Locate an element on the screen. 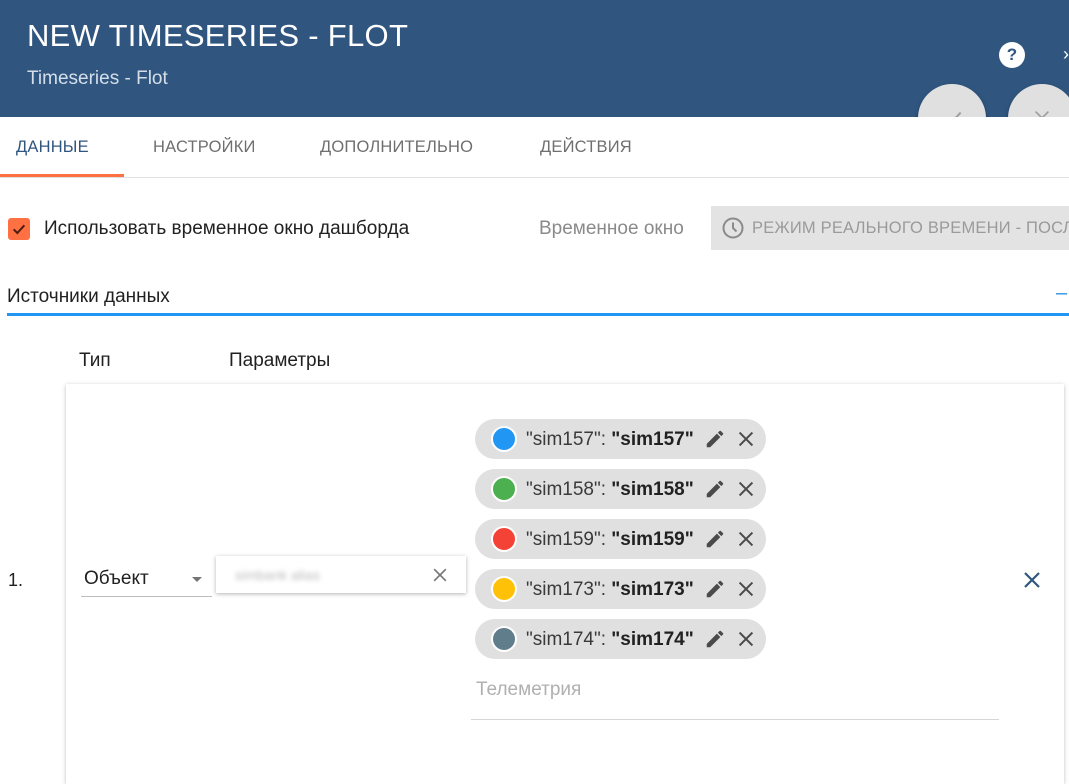 Image resolution: width=1069 pixels, height=784 pixels. tab-advanced: ДОПОЛНИТЕЛЬНО is located at coordinates (396, 147).